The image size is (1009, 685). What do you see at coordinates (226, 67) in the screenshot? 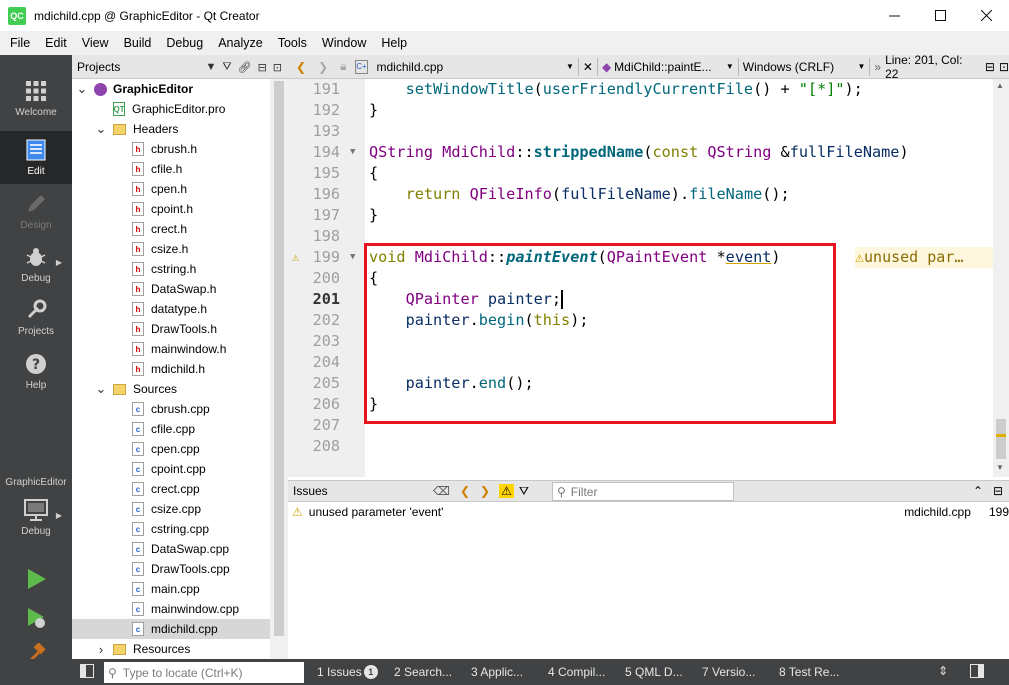
I see `filter-icon: ⛛` at bounding box center [226, 67].